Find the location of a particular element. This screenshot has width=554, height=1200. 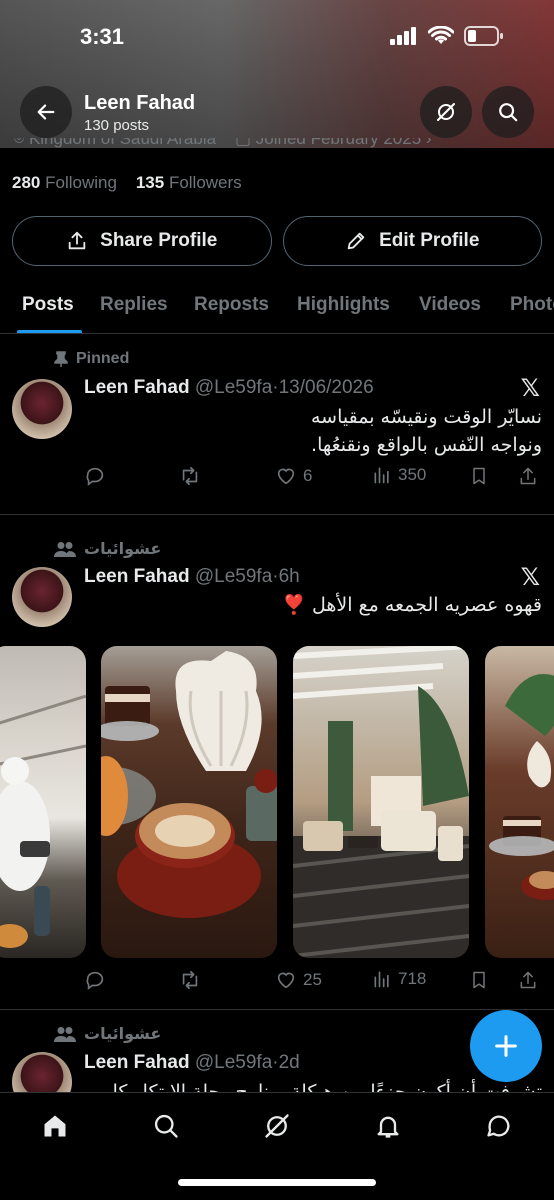

tab-videos: Videos is located at coordinates (450, 305).